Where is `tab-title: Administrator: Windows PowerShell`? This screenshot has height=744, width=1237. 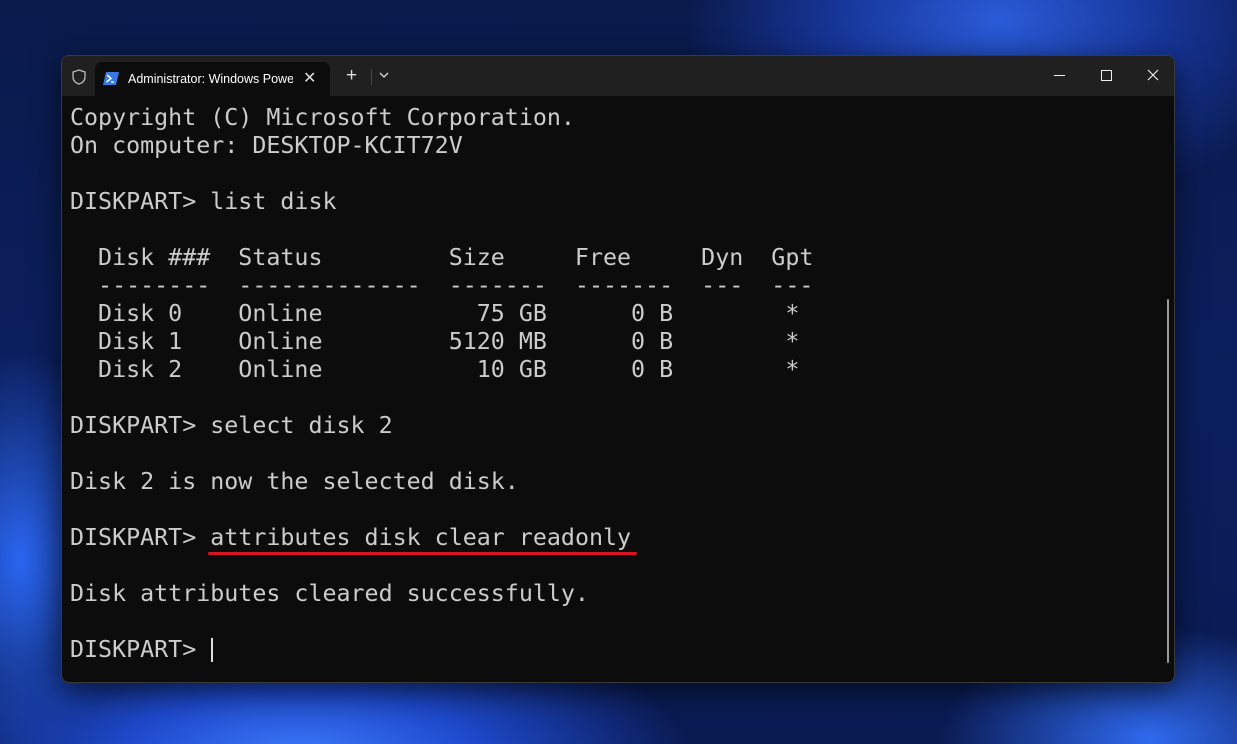 tab-title: Administrator: Windows PowerShell is located at coordinates (210, 79).